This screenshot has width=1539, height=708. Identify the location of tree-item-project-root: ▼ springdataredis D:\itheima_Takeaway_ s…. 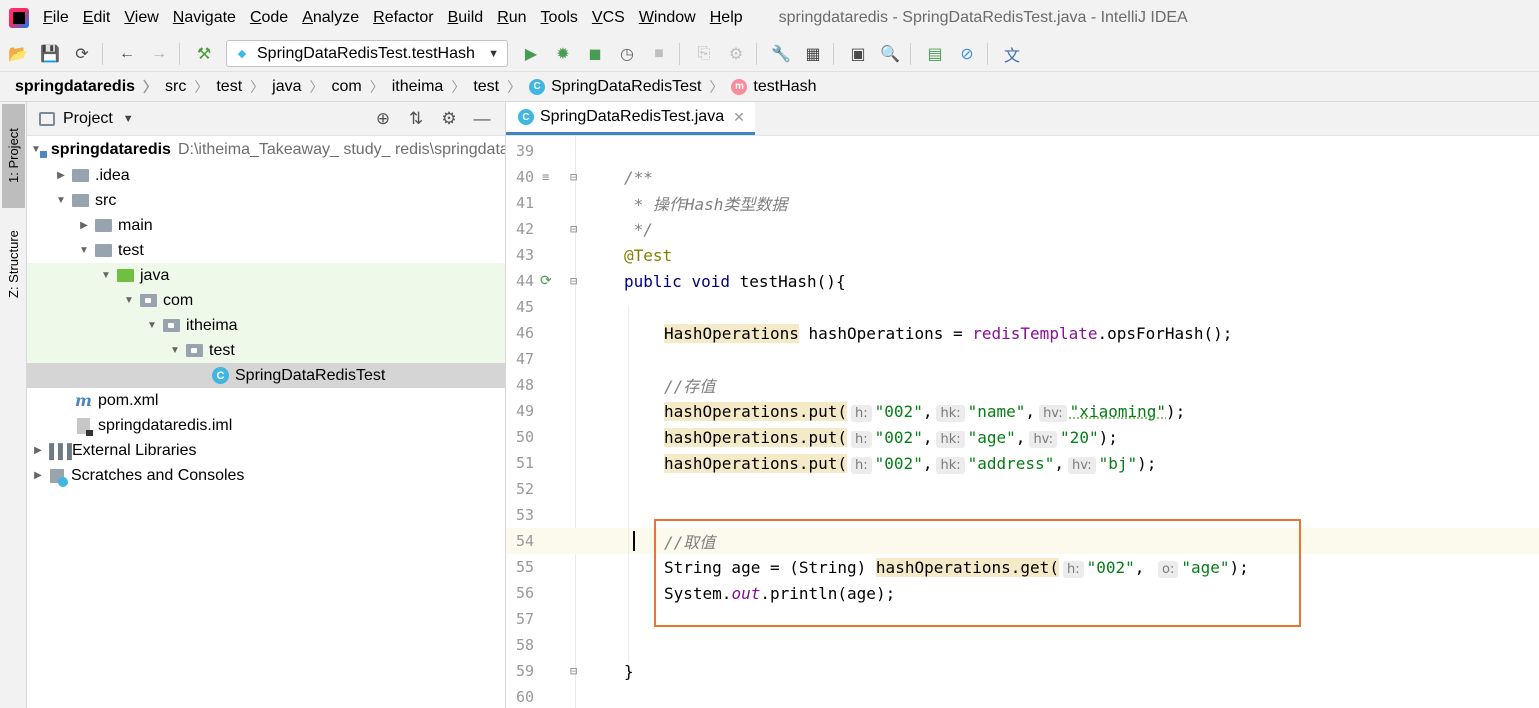
(266, 149).